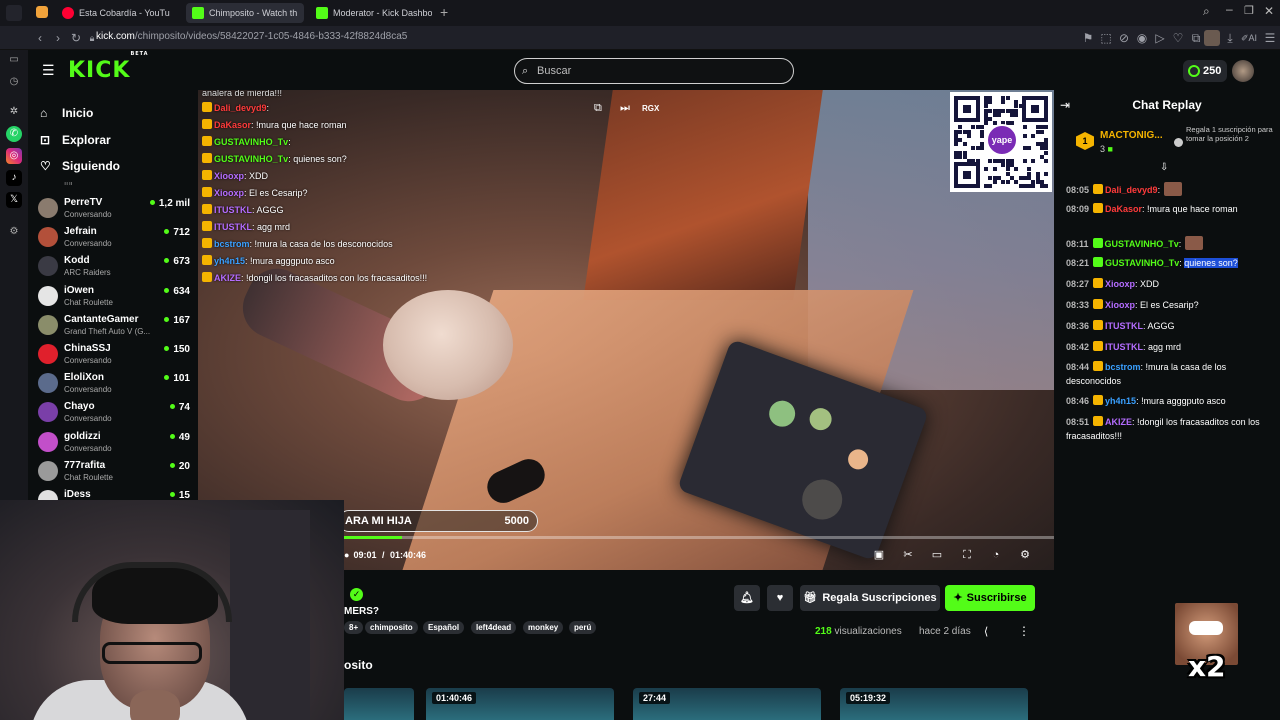  What do you see at coordinates (108, 67) in the screenshot?
I see `kick-logo: KICKBETA` at bounding box center [108, 67].